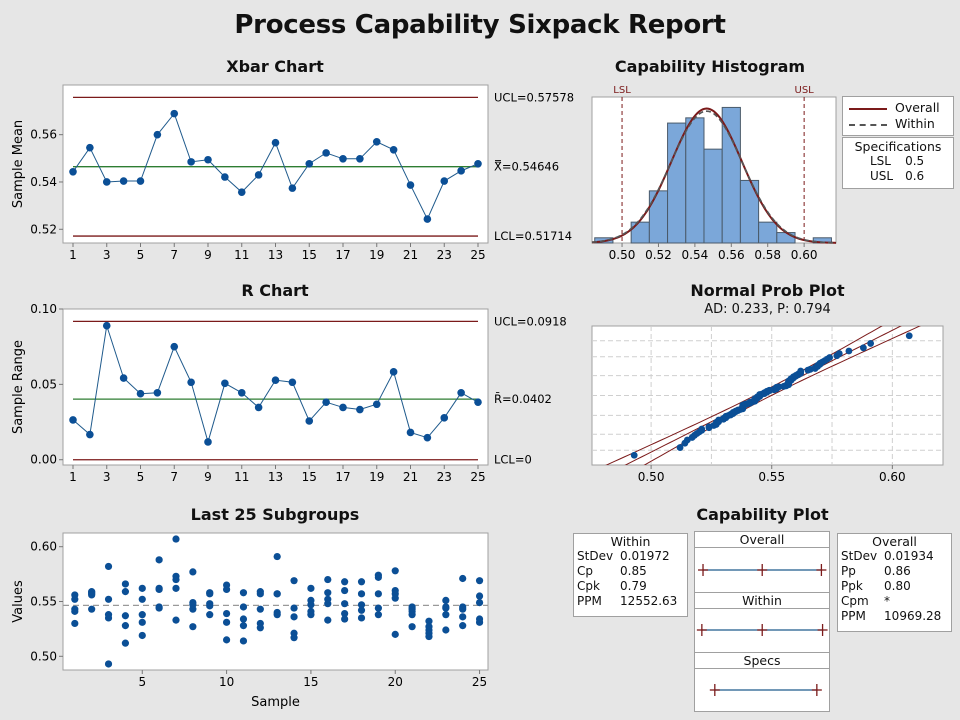  Describe the element at coordinates (891, 571) in the screenshot. I see `stat-row: Pp 0.86` at that location.